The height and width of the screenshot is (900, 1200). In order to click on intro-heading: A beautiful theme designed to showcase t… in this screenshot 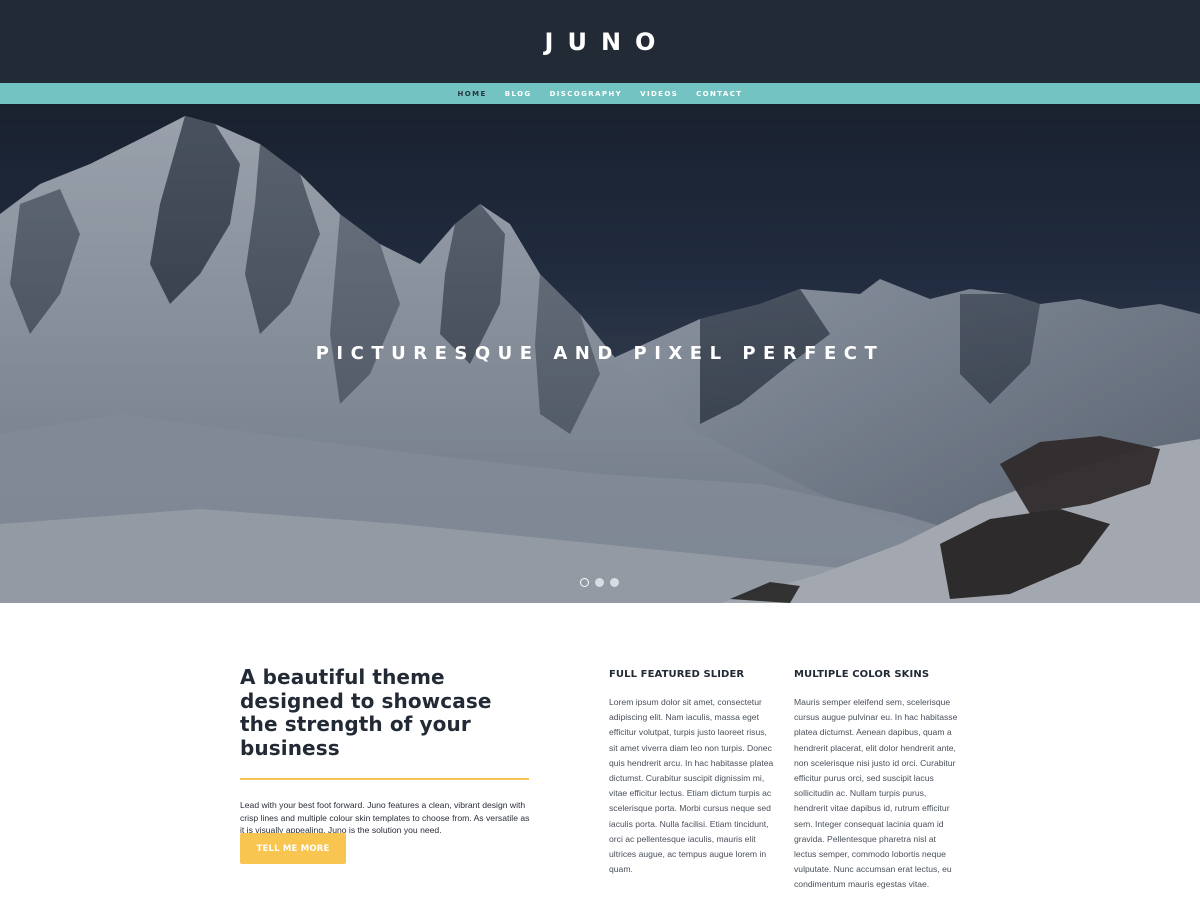, I will do `click(366, 712)`.